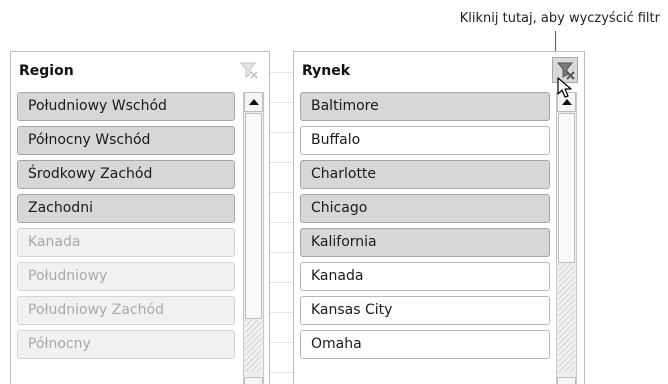 The image size is (668, 384). What do you see at coordinates (344, 242) in the screenshot?
I see `slicer-item-label: Kalifornia` at bounding box center [344, 242].